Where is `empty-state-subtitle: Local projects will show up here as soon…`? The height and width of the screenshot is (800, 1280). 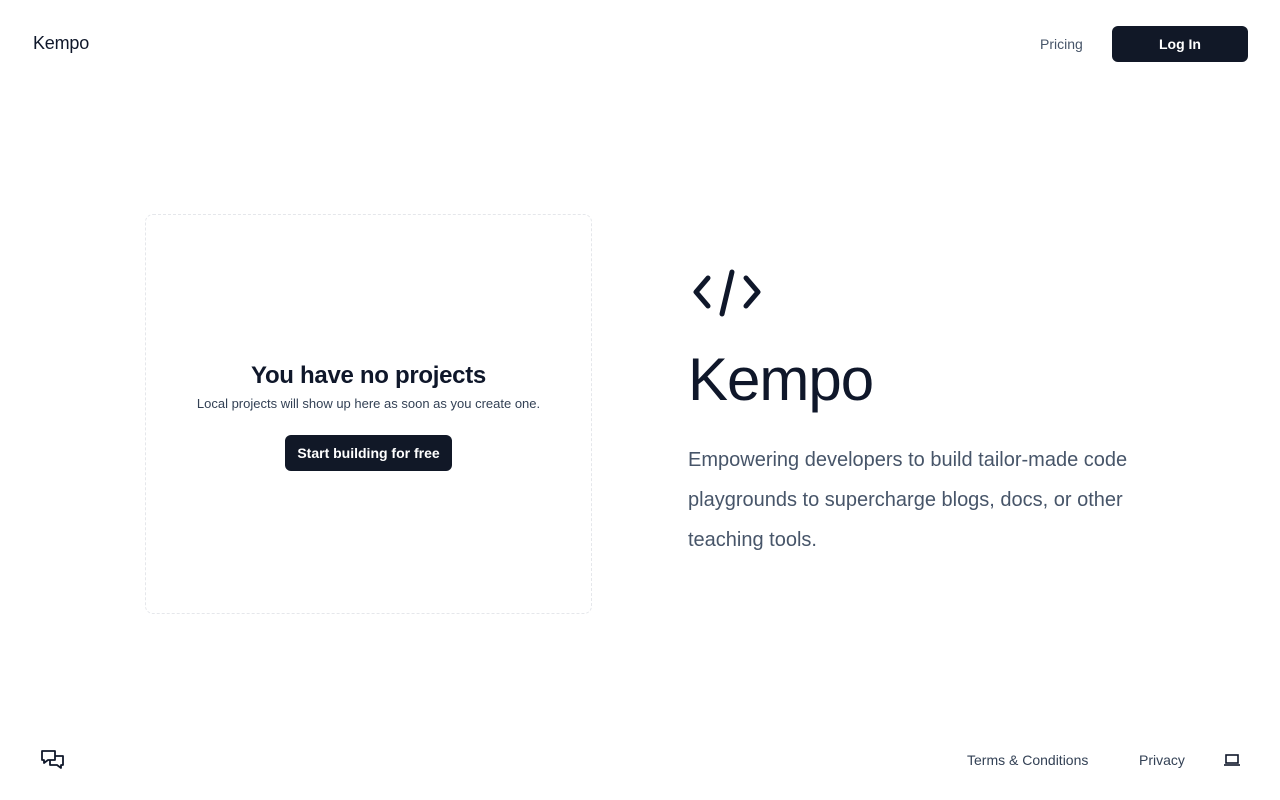
empty-state-subtitle: Local projects will show up here as soon… is located at coordinates (368, 403).